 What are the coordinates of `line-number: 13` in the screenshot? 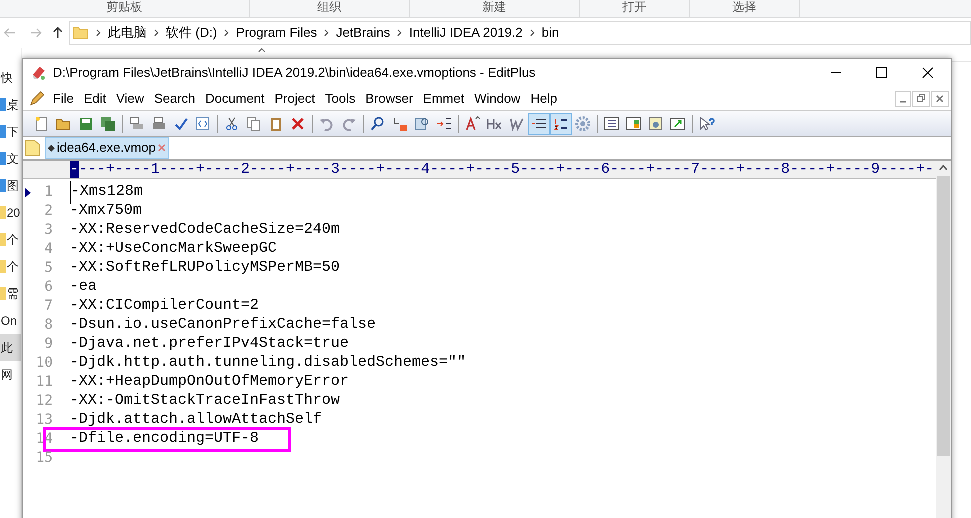 It's located at (44, 420).